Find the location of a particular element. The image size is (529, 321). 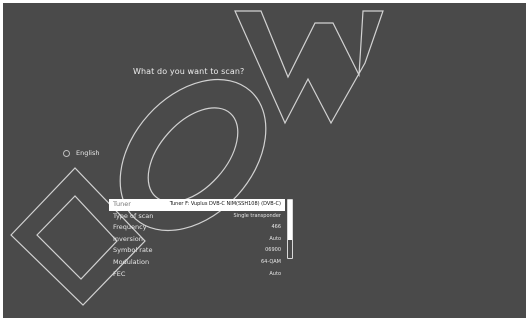

language-label: English is located at coordinates (88, 153).